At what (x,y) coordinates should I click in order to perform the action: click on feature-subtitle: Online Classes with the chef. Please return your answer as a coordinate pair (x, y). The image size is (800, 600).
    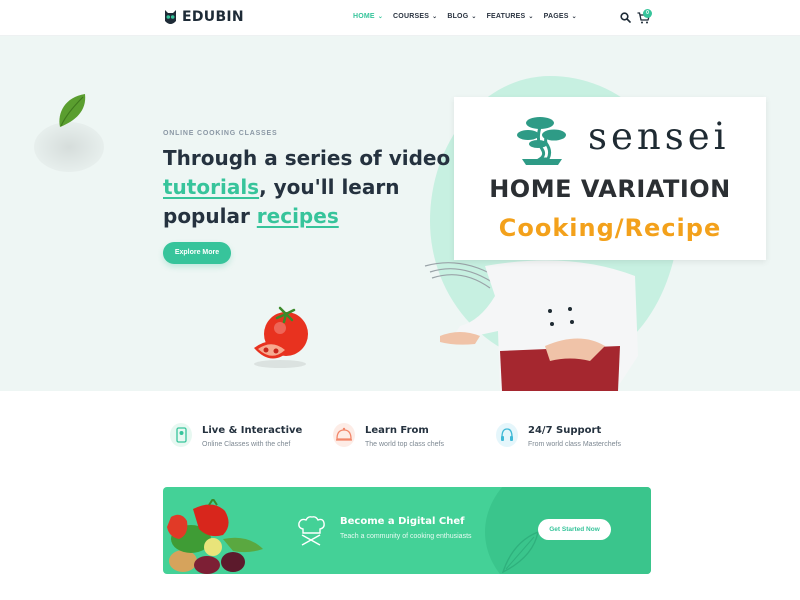
    Looking at the image, I should click on (246, 444).